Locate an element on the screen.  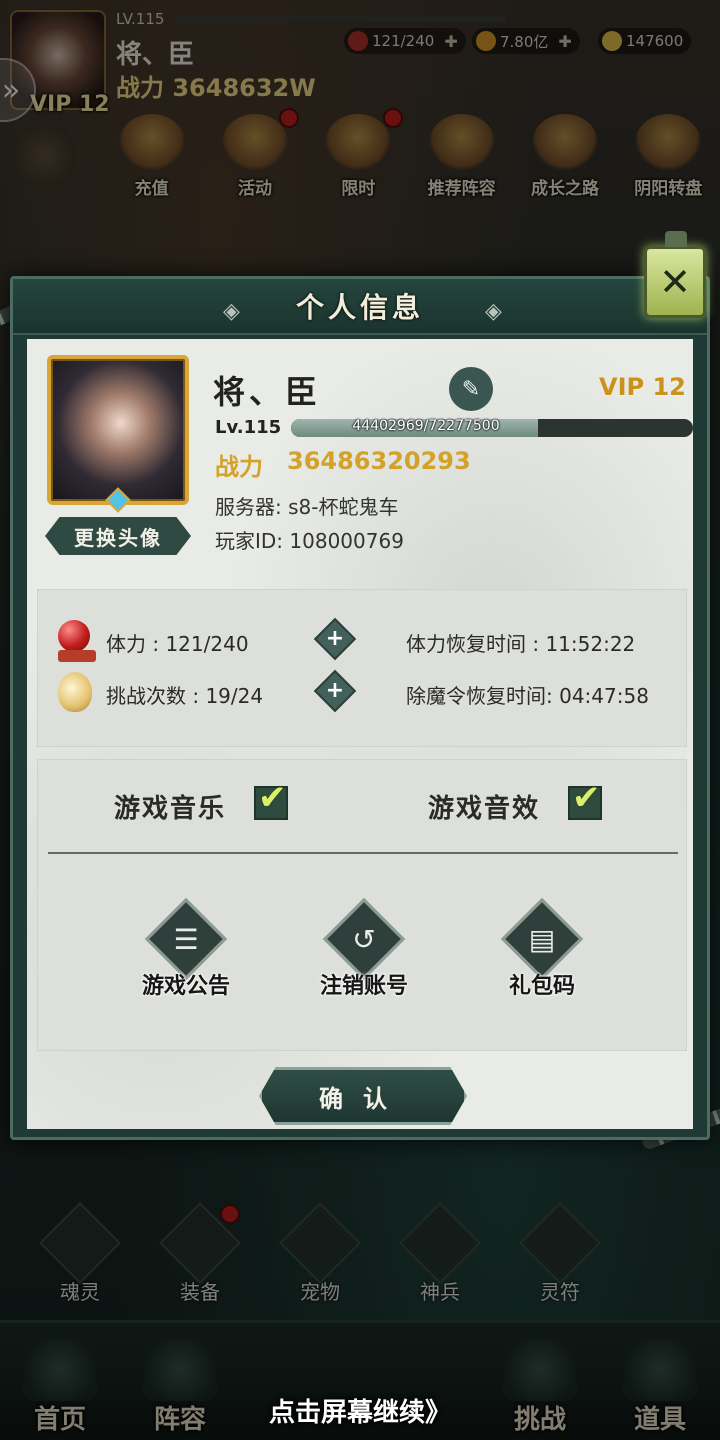
player-portrait is located at coordinates (118, 434).